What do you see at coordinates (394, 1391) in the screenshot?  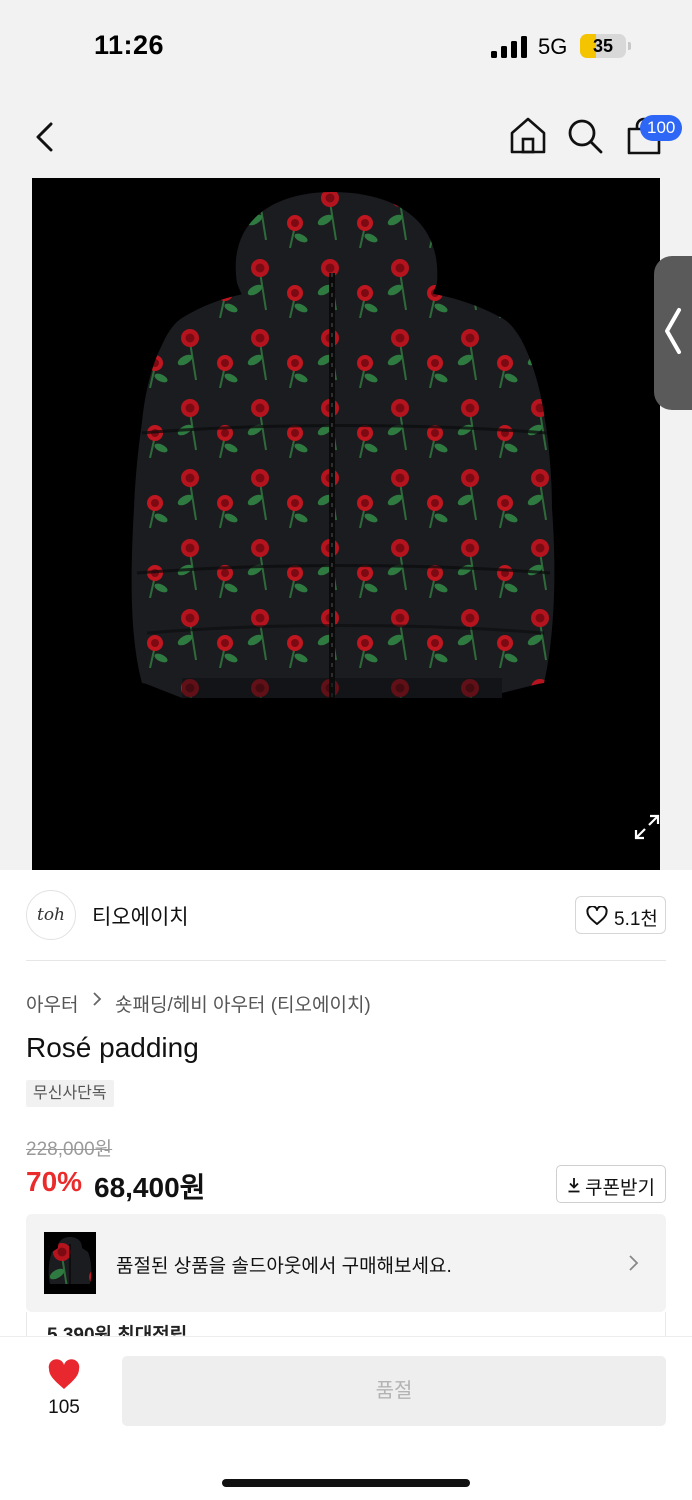 I see `soldout-buy-button: 품절` at bounding box center [394, 1391].